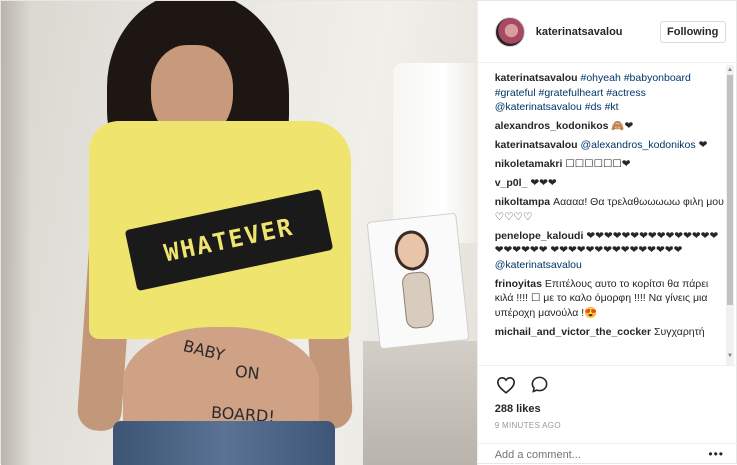 This screenshot has height=465, width=737. I want to click on cartoon-sticker, so click(418, 281).